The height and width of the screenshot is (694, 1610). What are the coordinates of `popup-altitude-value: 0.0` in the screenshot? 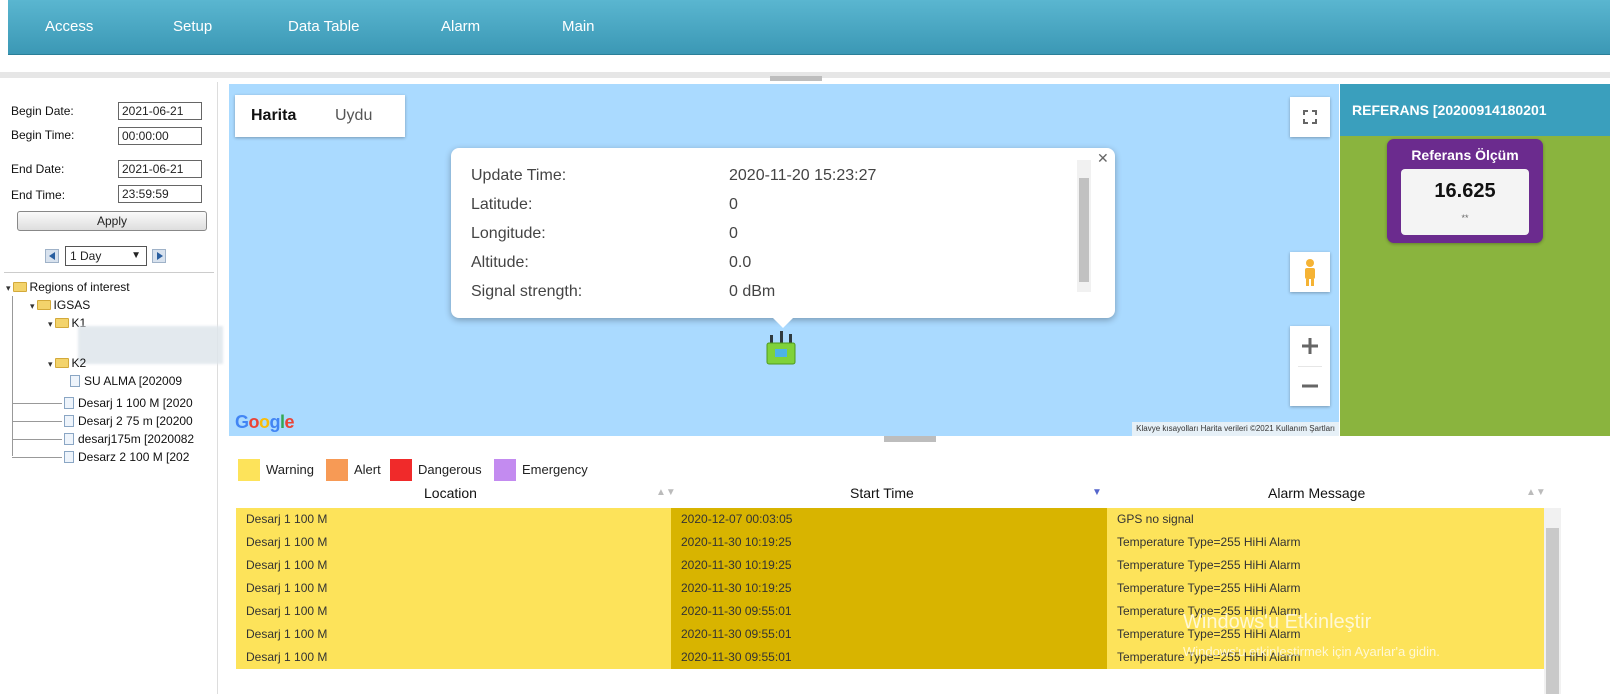 It's located at (740, 262).